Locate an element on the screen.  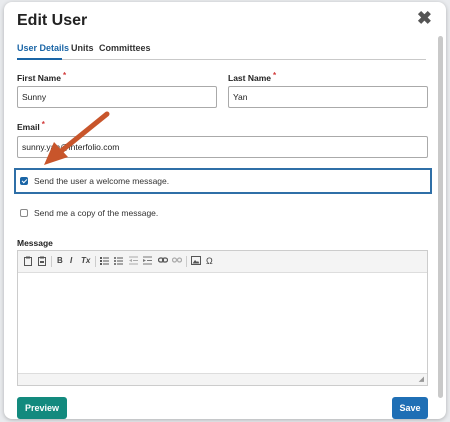
email-field: sunny.yan@interfolio.com is located at coordinates (222, 147).